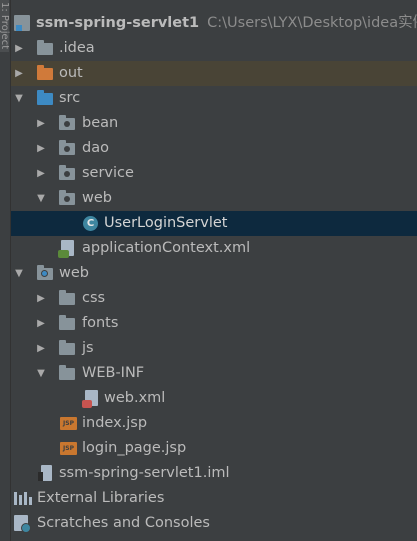 The image size is (417, 541). I want to click on tree-row-out: ▶ out, so click(214, 73).